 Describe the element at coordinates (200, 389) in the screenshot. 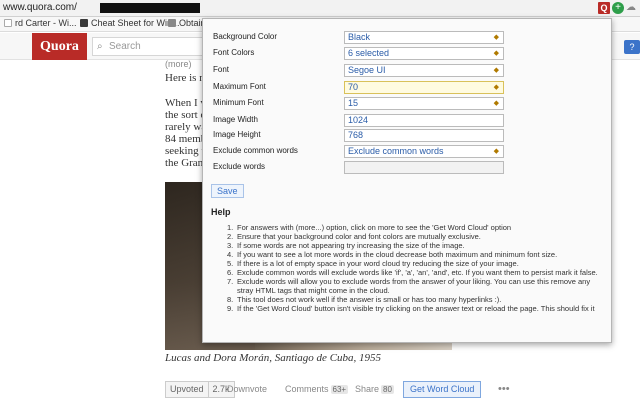

I see `upvote-button: Upvoted 2.7k` at that location.